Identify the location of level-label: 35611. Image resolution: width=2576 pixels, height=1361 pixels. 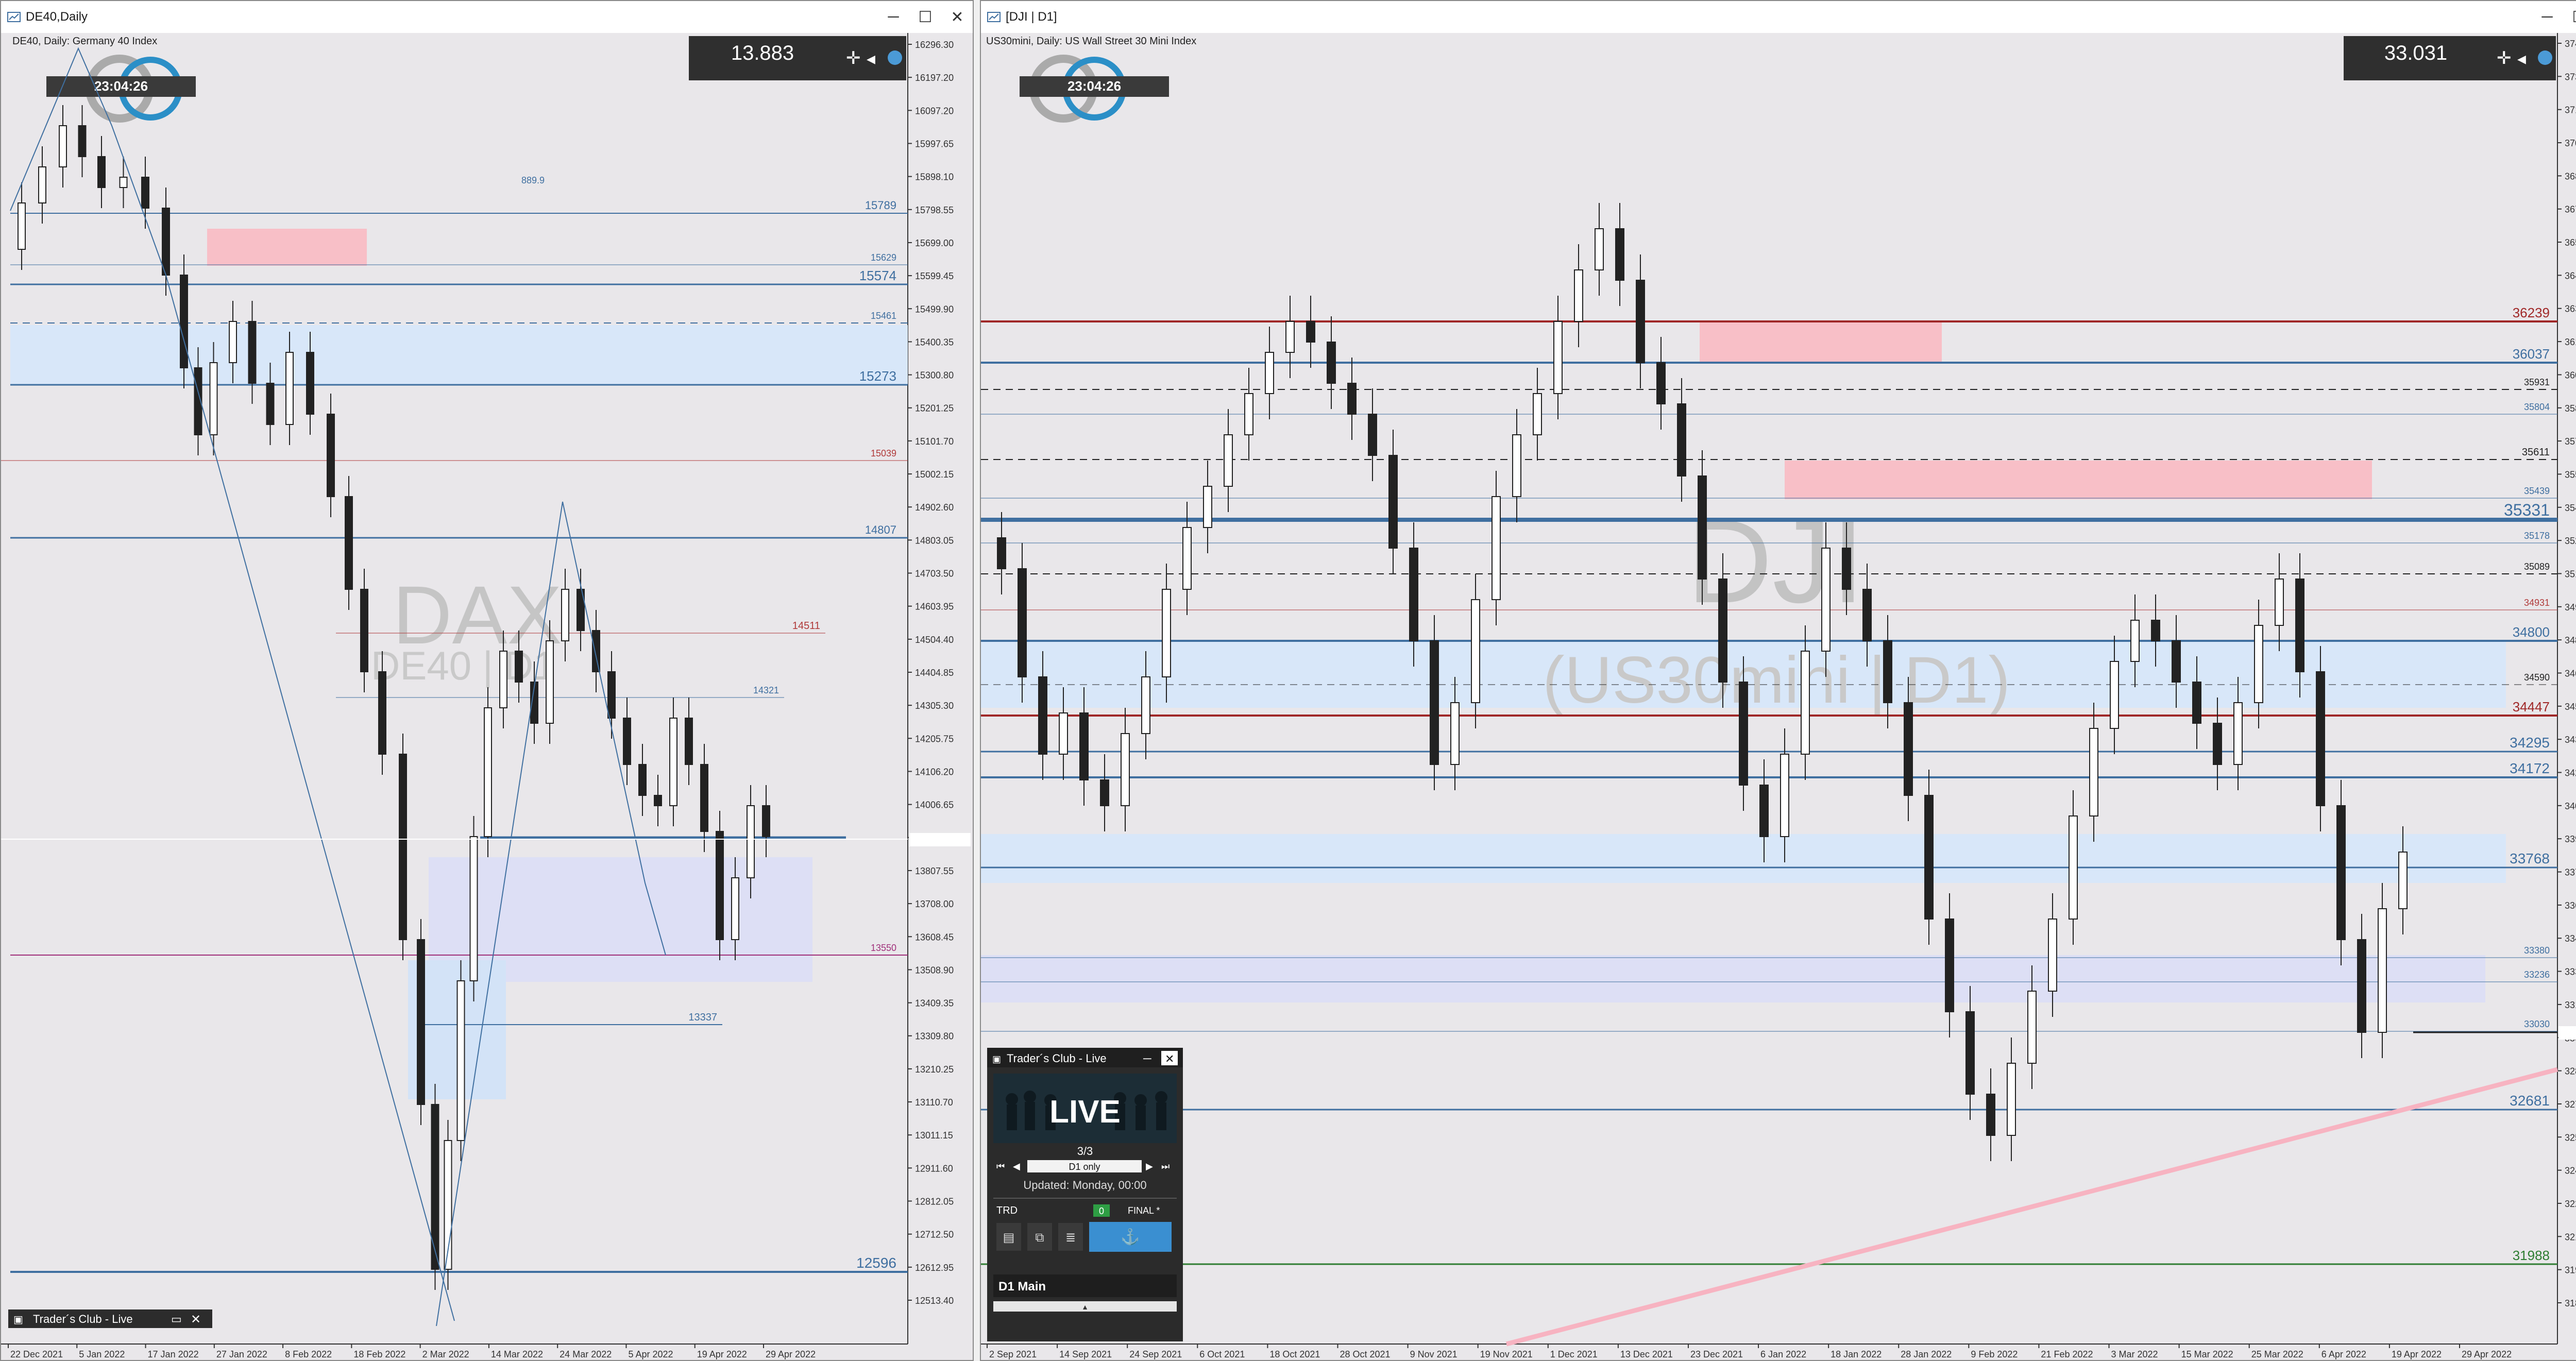
(2536, 452).